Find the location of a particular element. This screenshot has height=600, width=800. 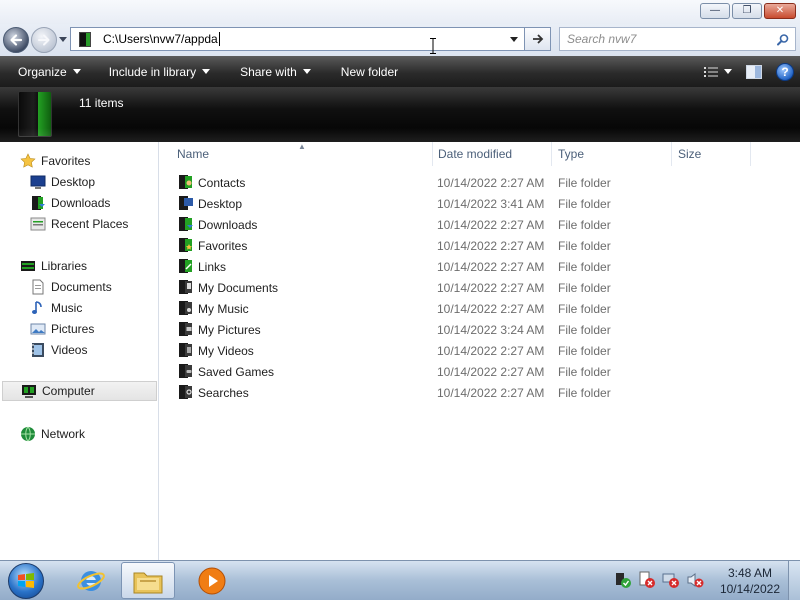

file-row: My Videos 10/14/2022 2:27 AM File folder is located at coordinates (480, 350).